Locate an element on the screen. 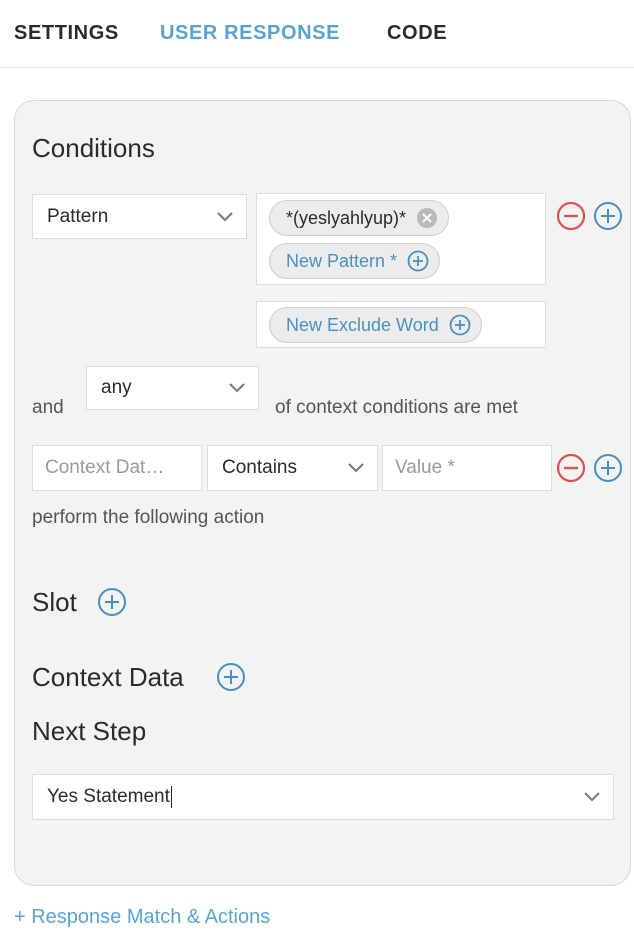 The width and height of the screenshot is (634, 950). remove-condition-icon is located at coordinates (571, 216).